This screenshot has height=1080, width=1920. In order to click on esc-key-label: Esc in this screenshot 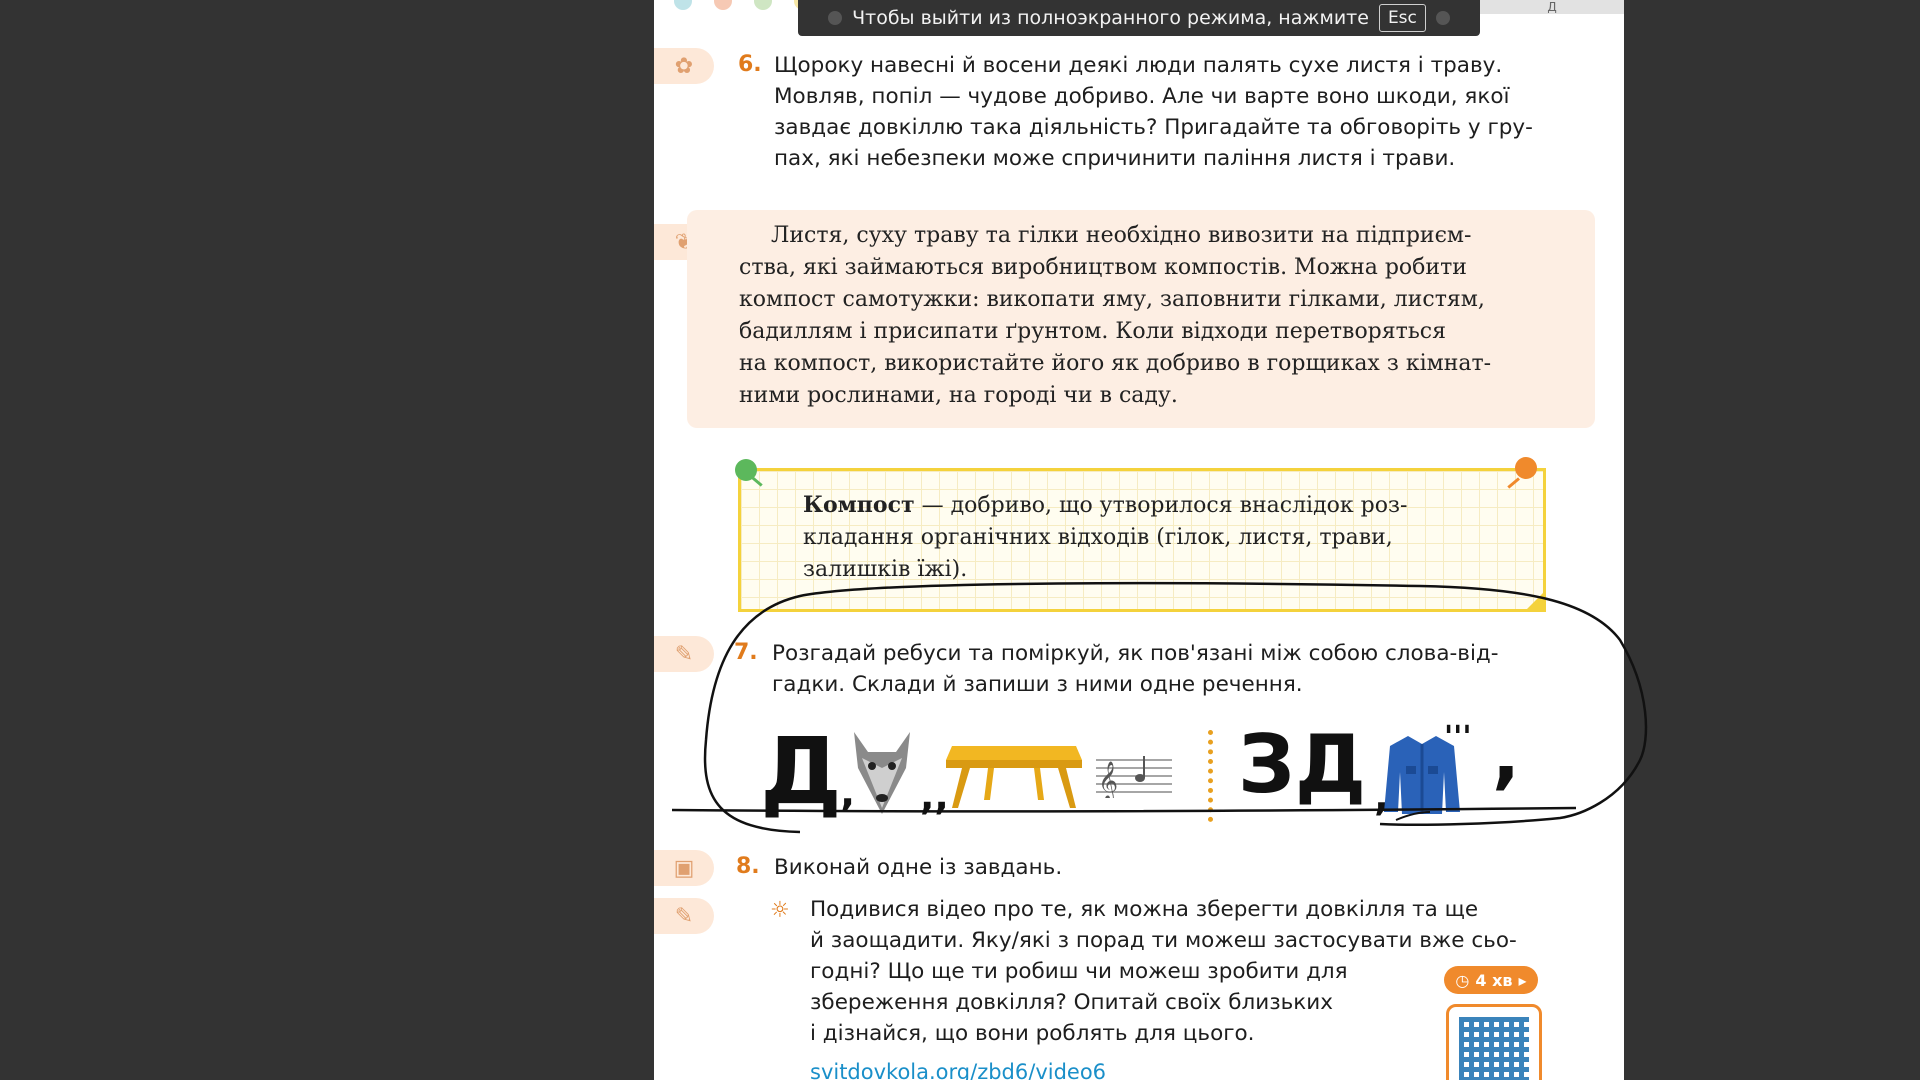, I will do `click(1402, 18)`.